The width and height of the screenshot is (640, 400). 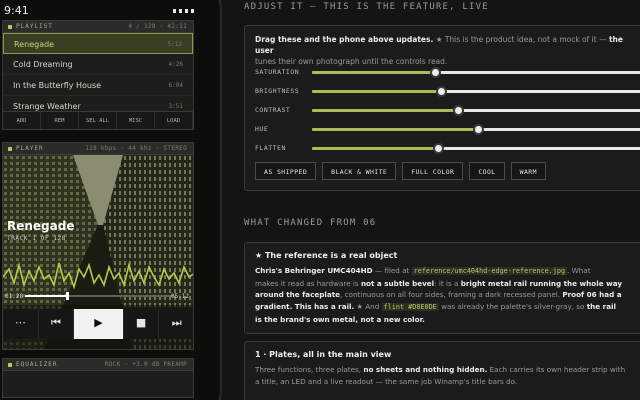 What do you see at coordinates (433, 171) in the screenshot?
I see `preset-full-color-button: FULL COLOR` at bounding box center [433, 171].